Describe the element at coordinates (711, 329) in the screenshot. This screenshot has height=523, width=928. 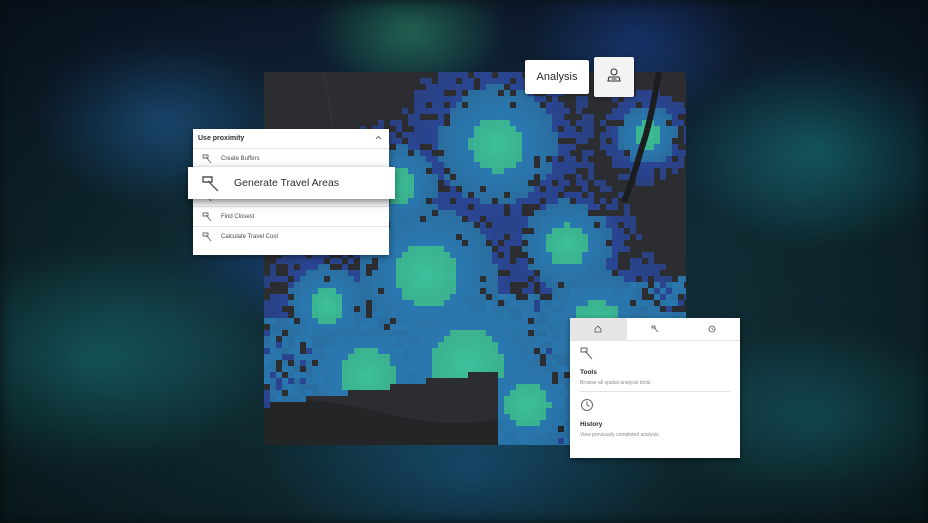
I see `tab-history` at that location.